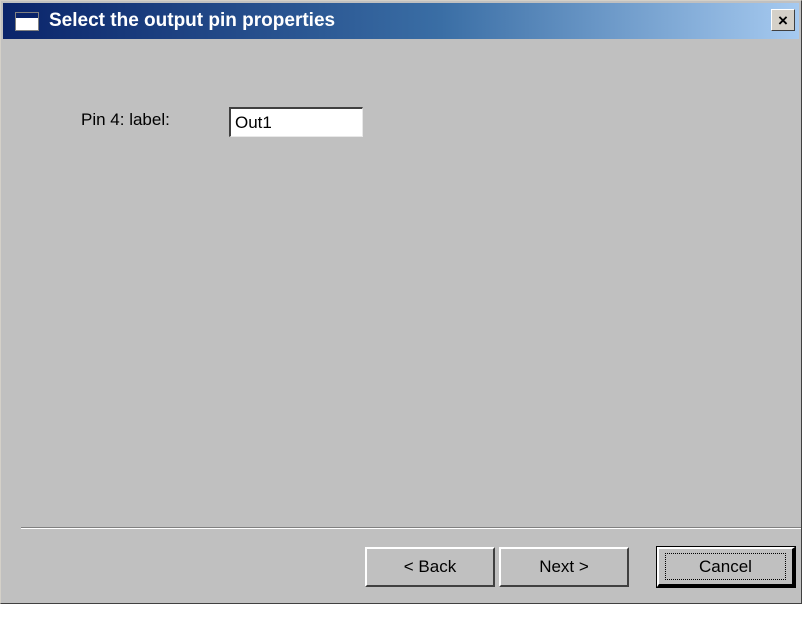  I want to click on close-icon: ×, so click(783, 20).